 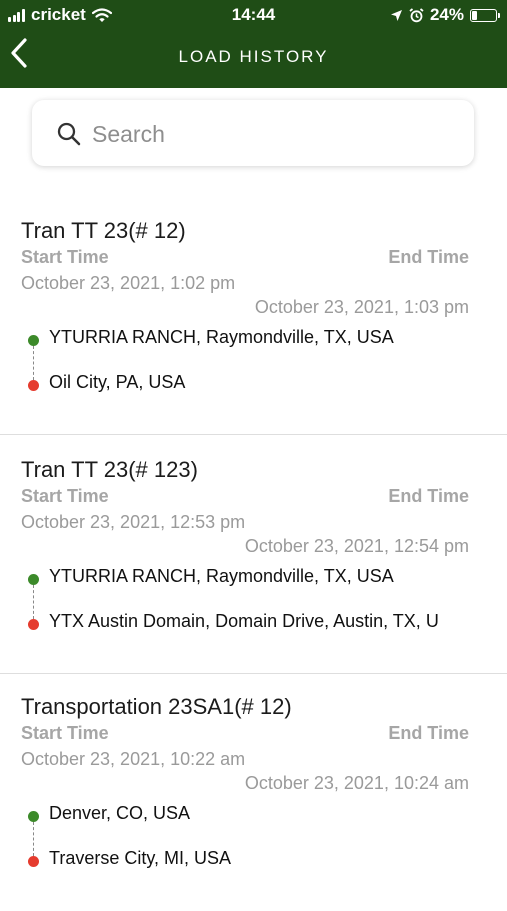 What do you see at coordinates (128, 283) in the screenshot?
I see `start-time-value: October 23, 2021, 1:02 pm` at bounding box center [128, 283].